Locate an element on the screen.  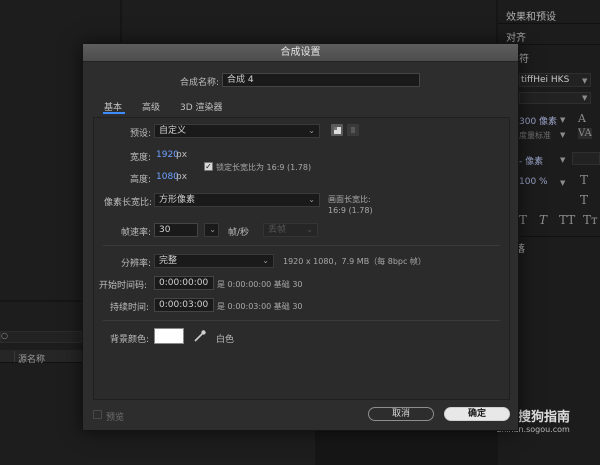
lock-aspect-checkbox: ✓ is located at coordinates (208, 166).